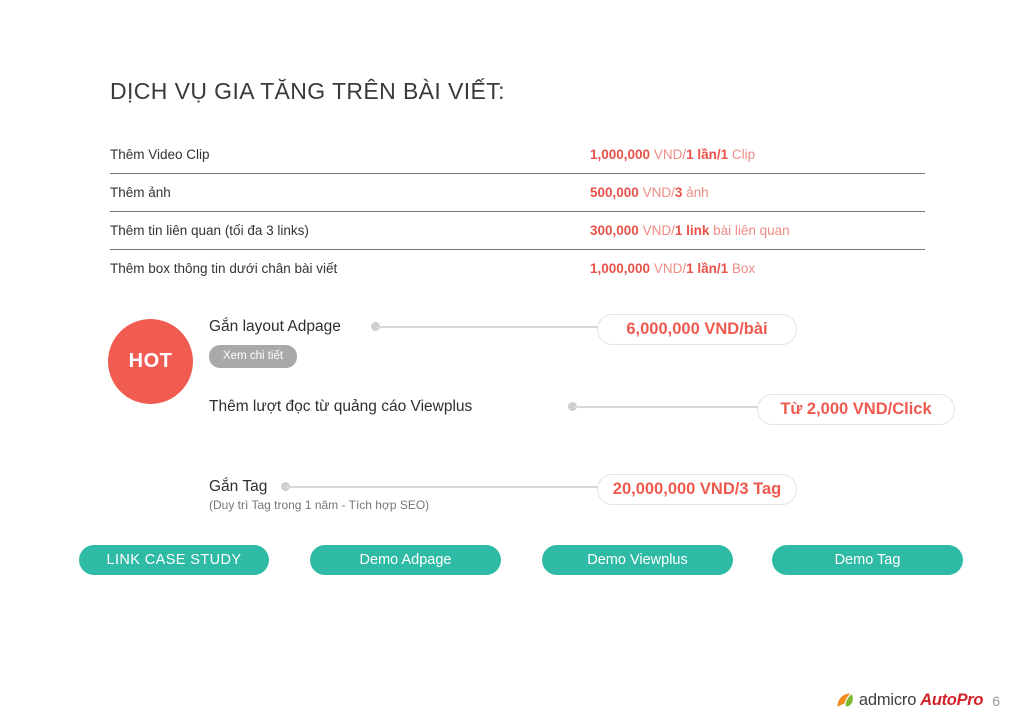 The width and height of the screenshot is (1024, 724). I want to click on table-row-price: 500,000 VND/3 ảnh, so click(649, 192).